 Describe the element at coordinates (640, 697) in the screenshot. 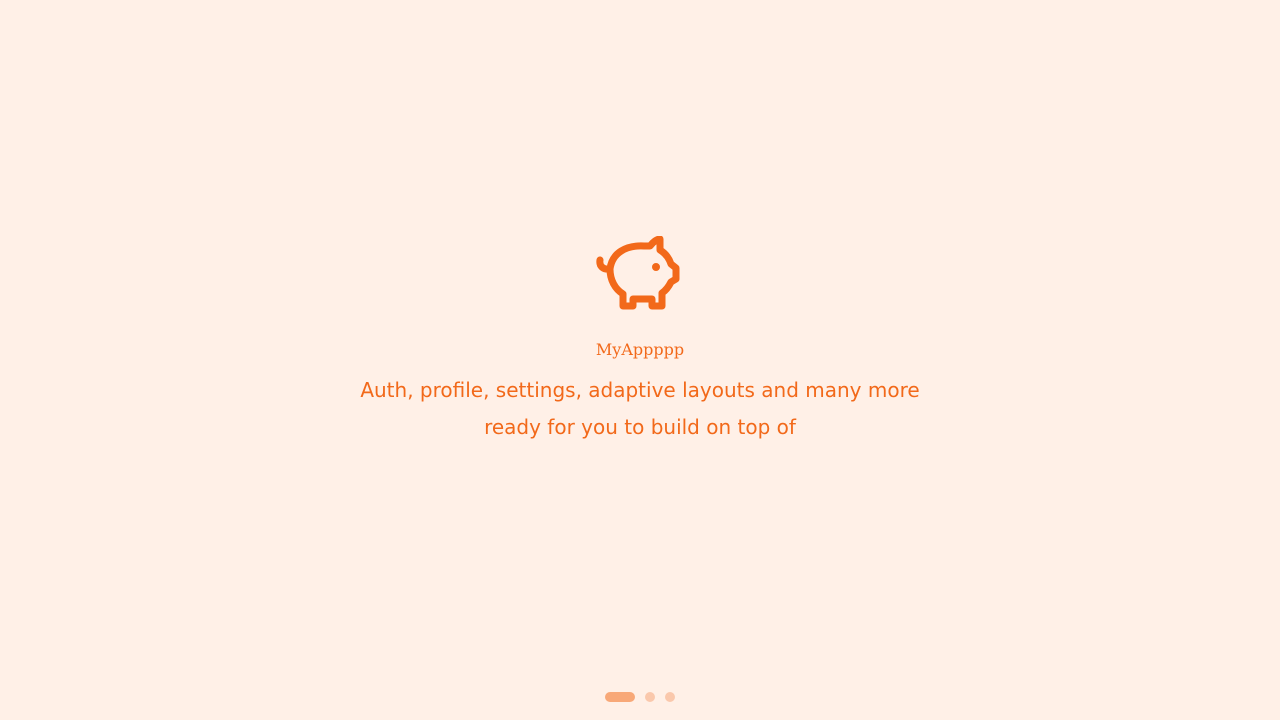

I see `page-indicator` at that location.